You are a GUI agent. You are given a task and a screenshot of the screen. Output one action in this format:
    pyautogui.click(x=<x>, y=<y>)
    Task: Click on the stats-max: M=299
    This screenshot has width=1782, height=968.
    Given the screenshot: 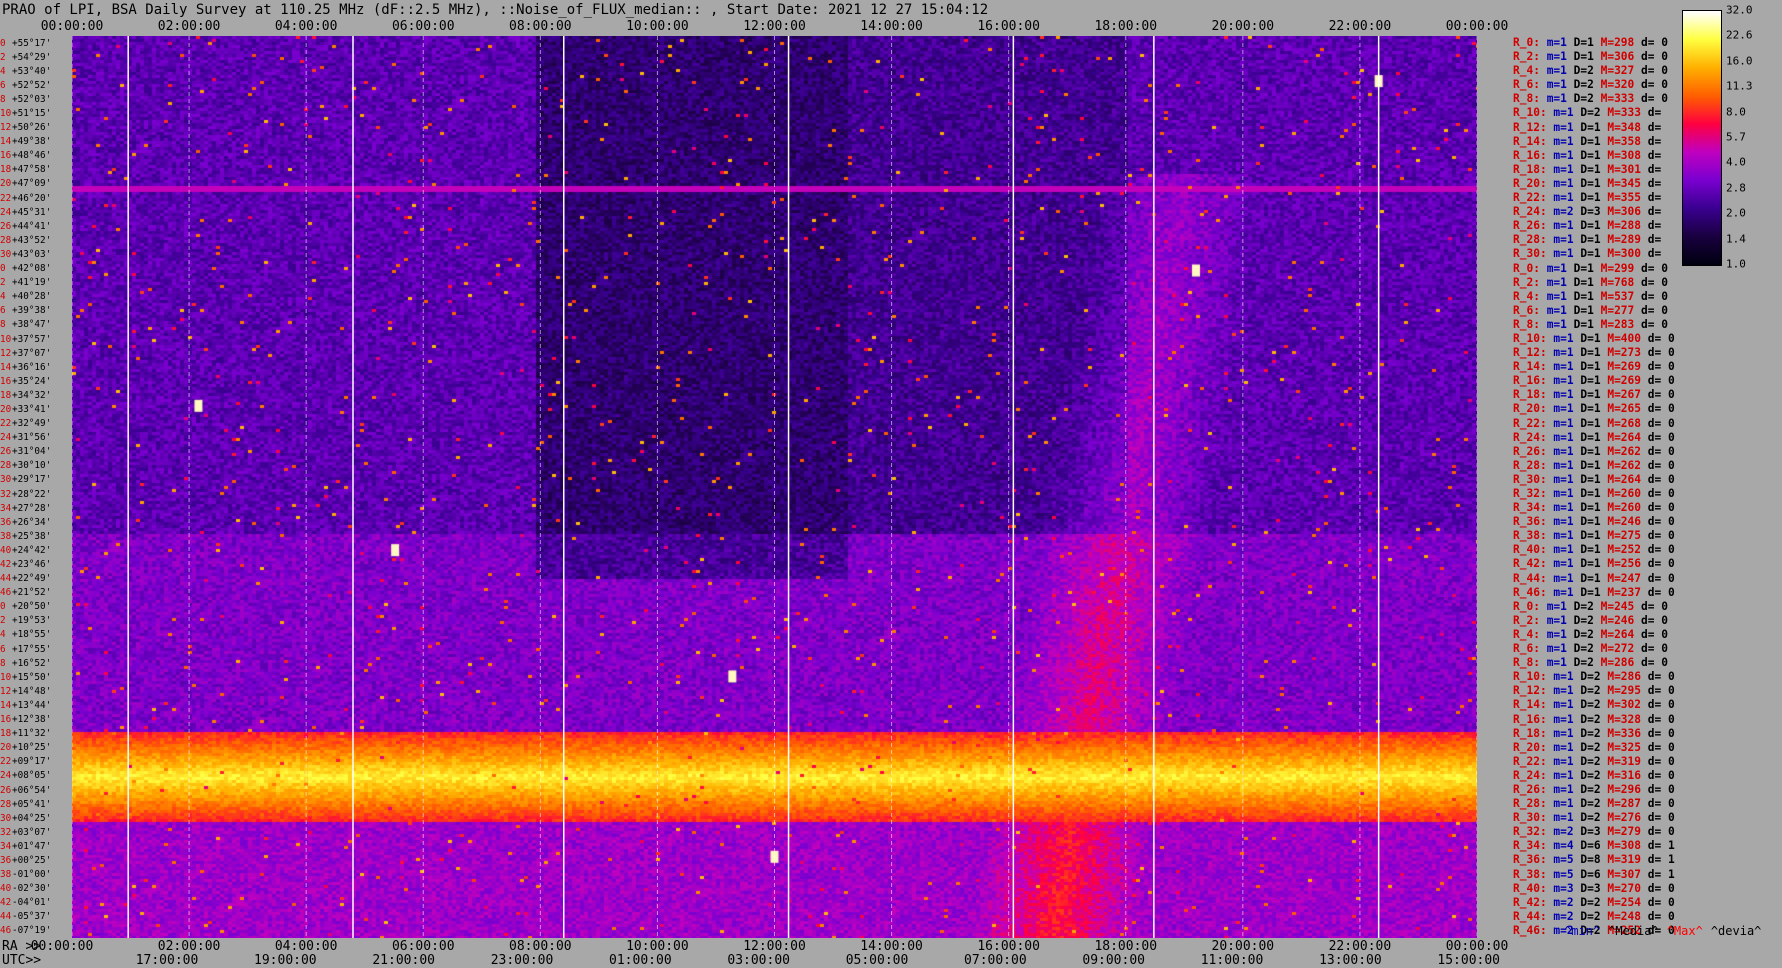 What is the action you would take?
    pyautogui.click(x=1621, y=268)
    